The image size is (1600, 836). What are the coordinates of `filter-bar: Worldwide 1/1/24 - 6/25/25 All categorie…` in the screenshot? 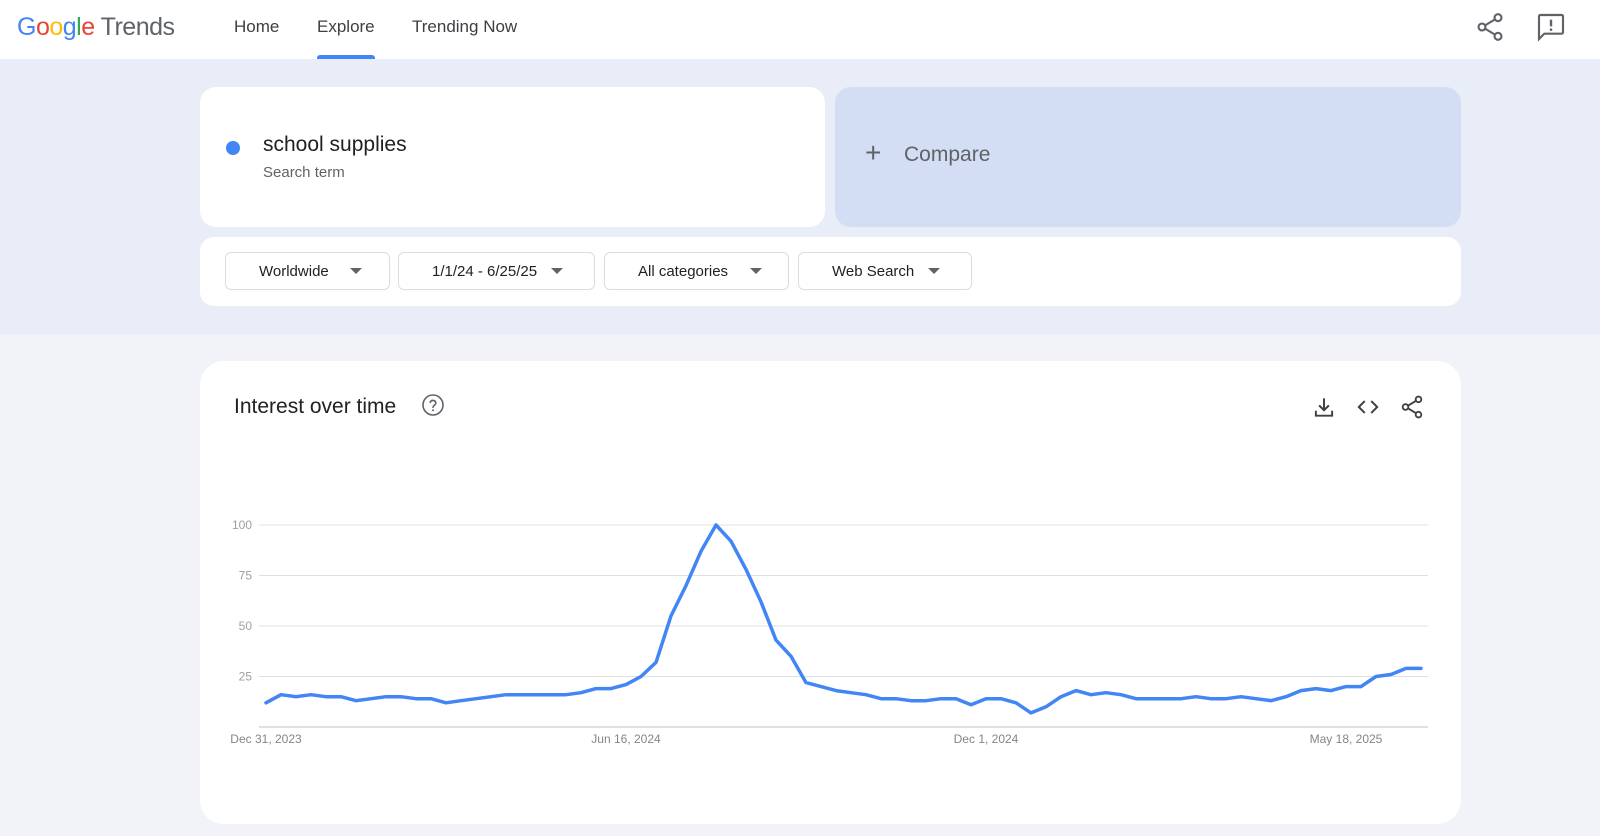 It's located at (830, 271).